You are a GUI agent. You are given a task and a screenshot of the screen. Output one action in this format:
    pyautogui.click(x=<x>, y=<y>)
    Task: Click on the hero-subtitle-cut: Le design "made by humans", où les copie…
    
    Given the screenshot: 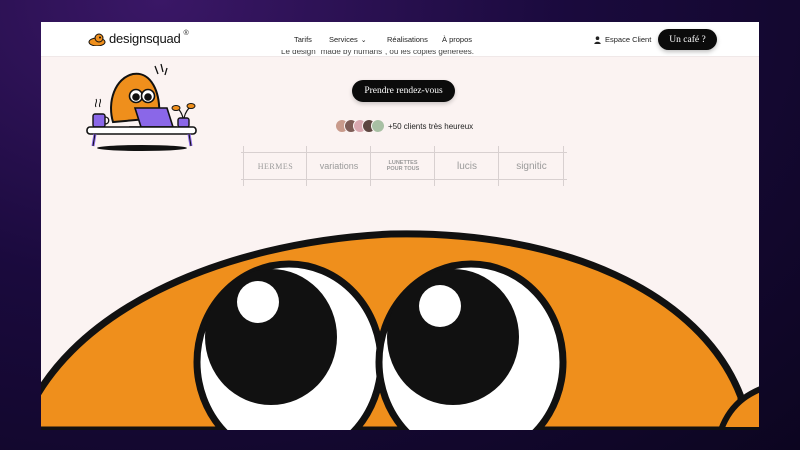 What is the action you would take?
    pyautogui.click(x=377, y=53)
    